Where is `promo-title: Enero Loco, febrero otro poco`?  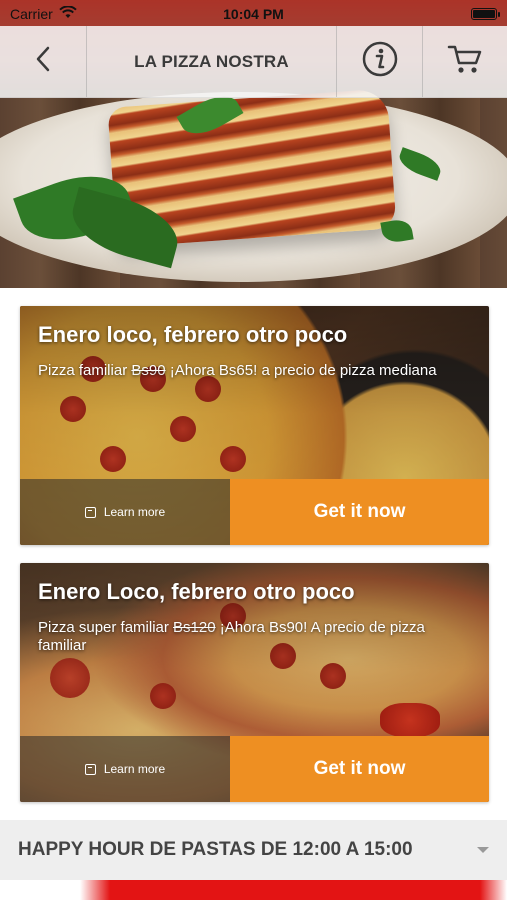
promo-title: Enero Loco, febrero otro poco is located at coordinates (196, 591).